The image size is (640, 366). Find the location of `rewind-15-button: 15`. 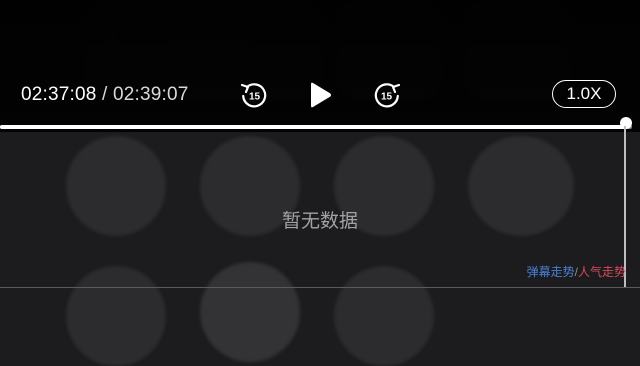

rewind-15-button: 15 is located at coordinates (254, 95).